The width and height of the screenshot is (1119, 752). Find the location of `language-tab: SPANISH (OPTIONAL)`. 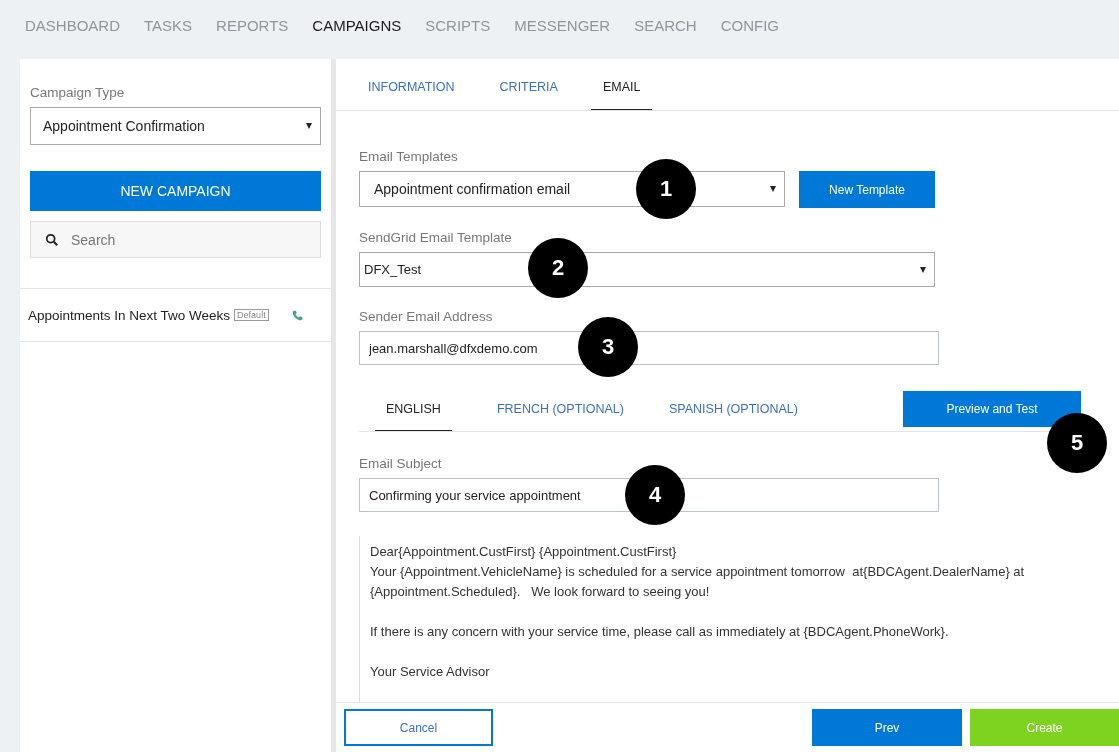

language-tab: SPANISH (OPTIONAL) is located at coordinates (733, 416).